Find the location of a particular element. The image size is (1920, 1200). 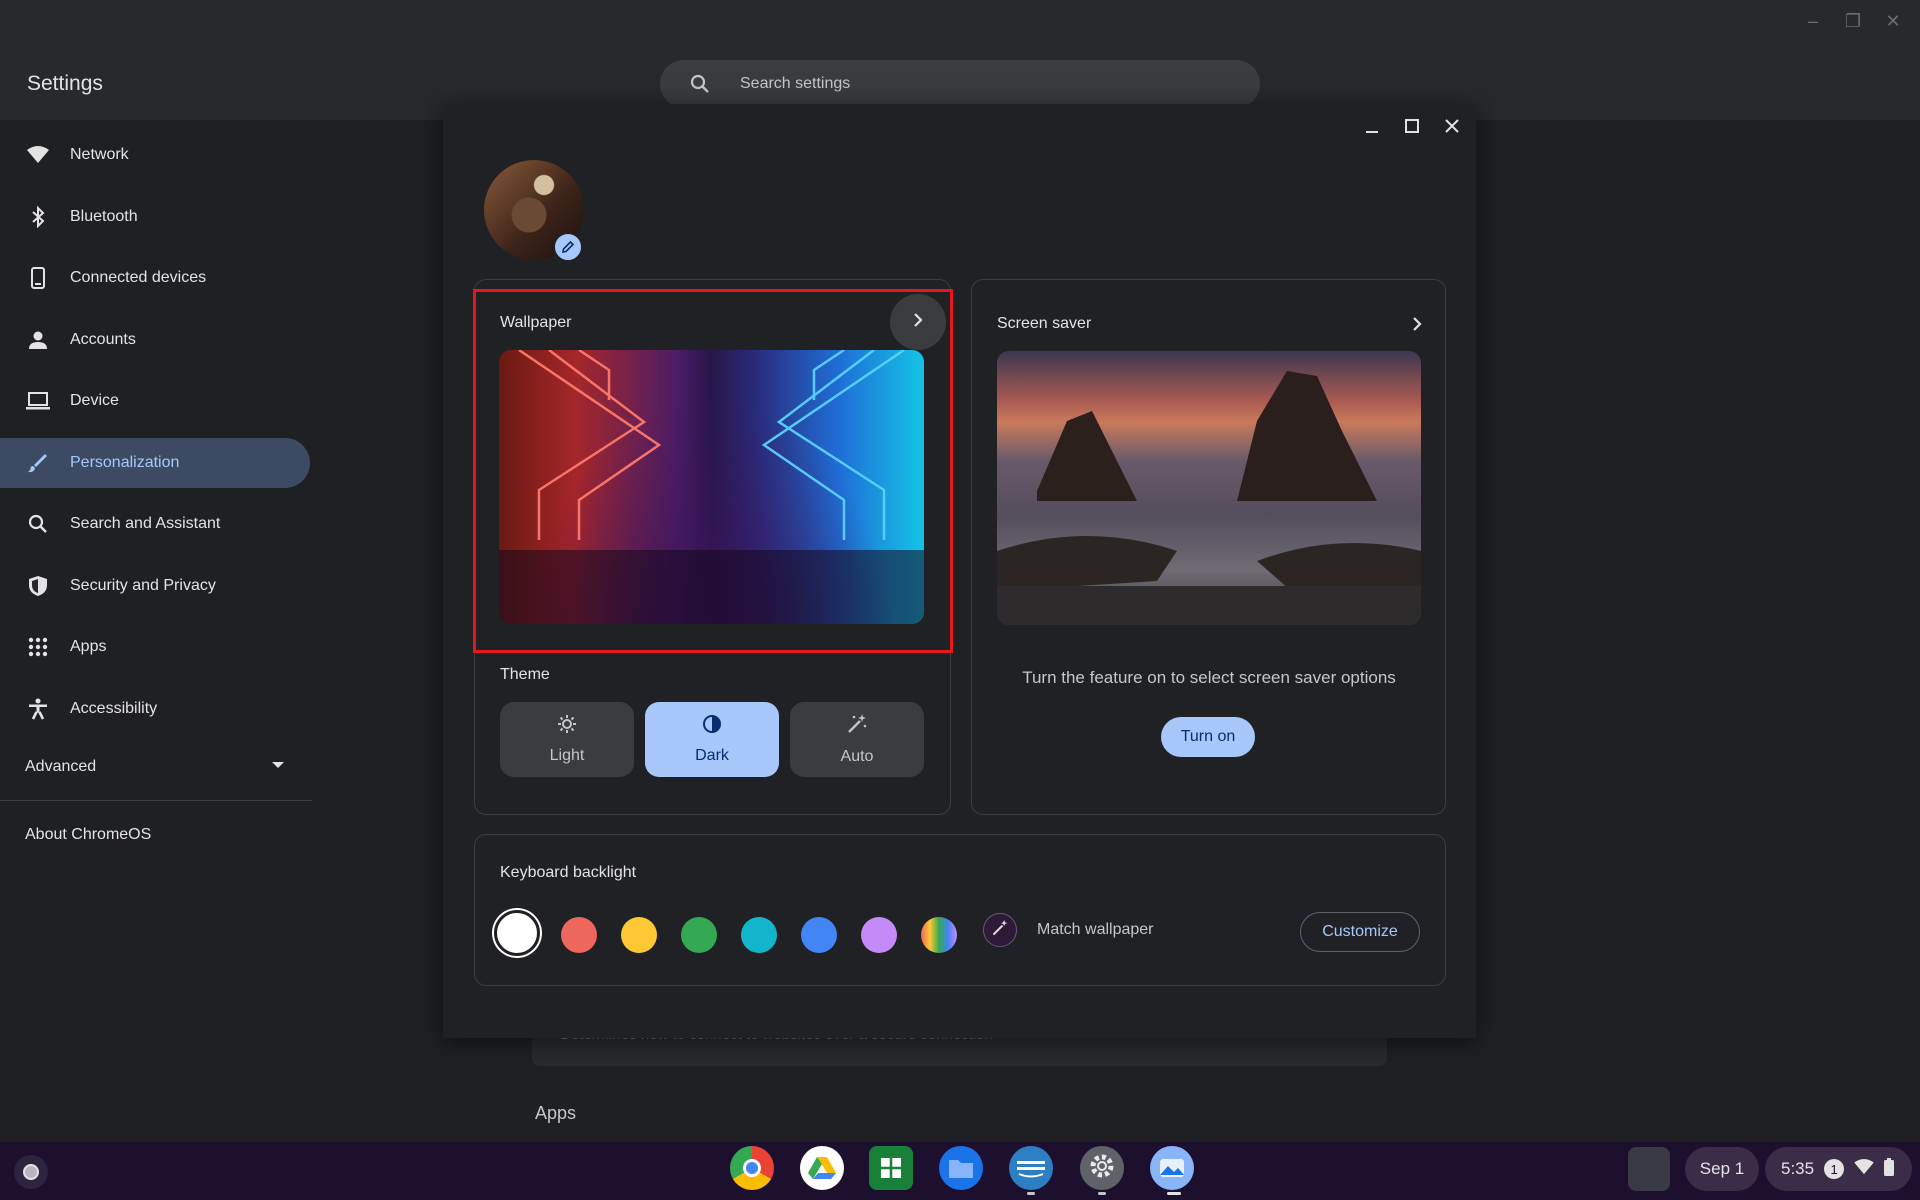

match-wallpaper-label: Match wallpaper is located at coordinates (1095, 929).